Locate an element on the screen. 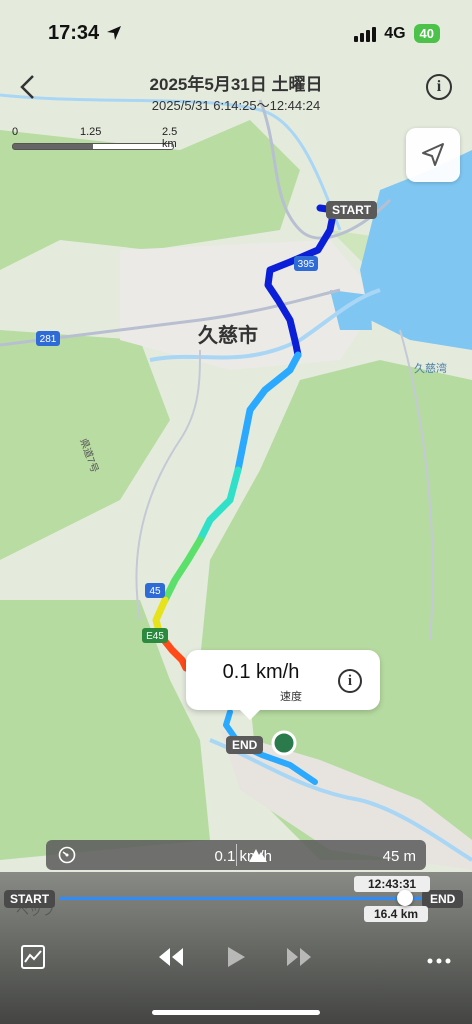  signal-icon is located at coordinates (365, 34).